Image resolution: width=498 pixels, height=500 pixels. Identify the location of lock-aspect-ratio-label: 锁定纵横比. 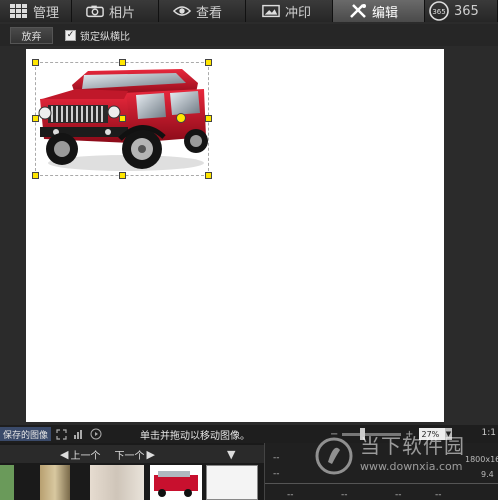
(105, 37).